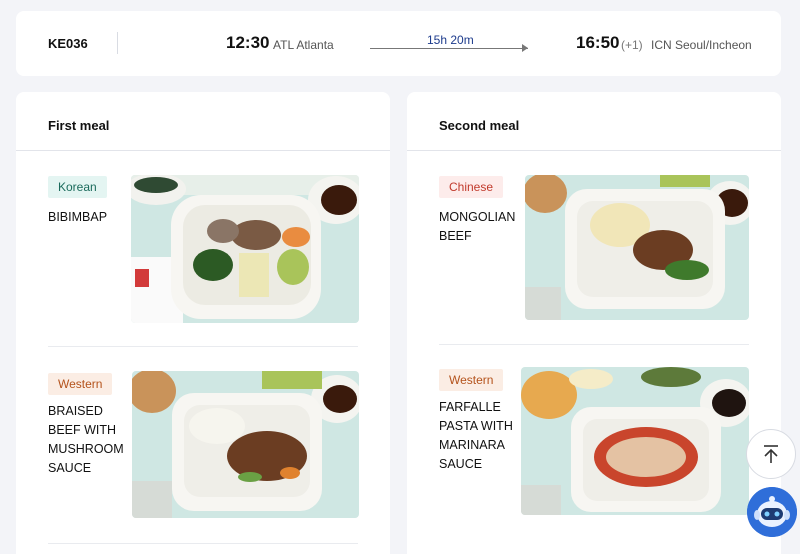 The image size is (800, 554). Describe the element at coordinates (203, 121) in the screenshot. I see `panel-title: First meal` at that location.